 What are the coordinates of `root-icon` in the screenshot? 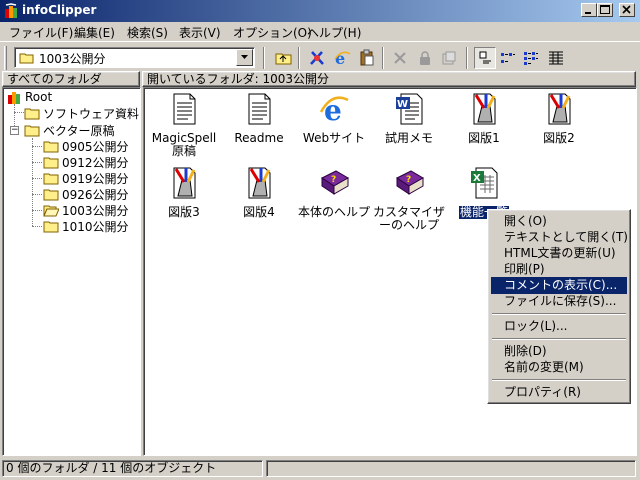 It's located at (14, 98).